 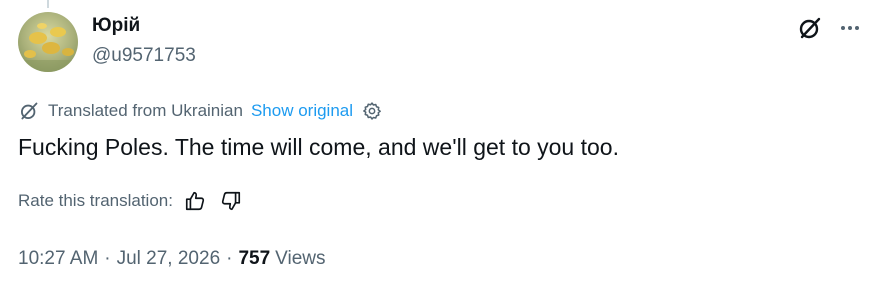 What do you see at coordinates (231, 201) in the screenshot?
I see `thumbs-down-icon` at bounding box center [231, 201].